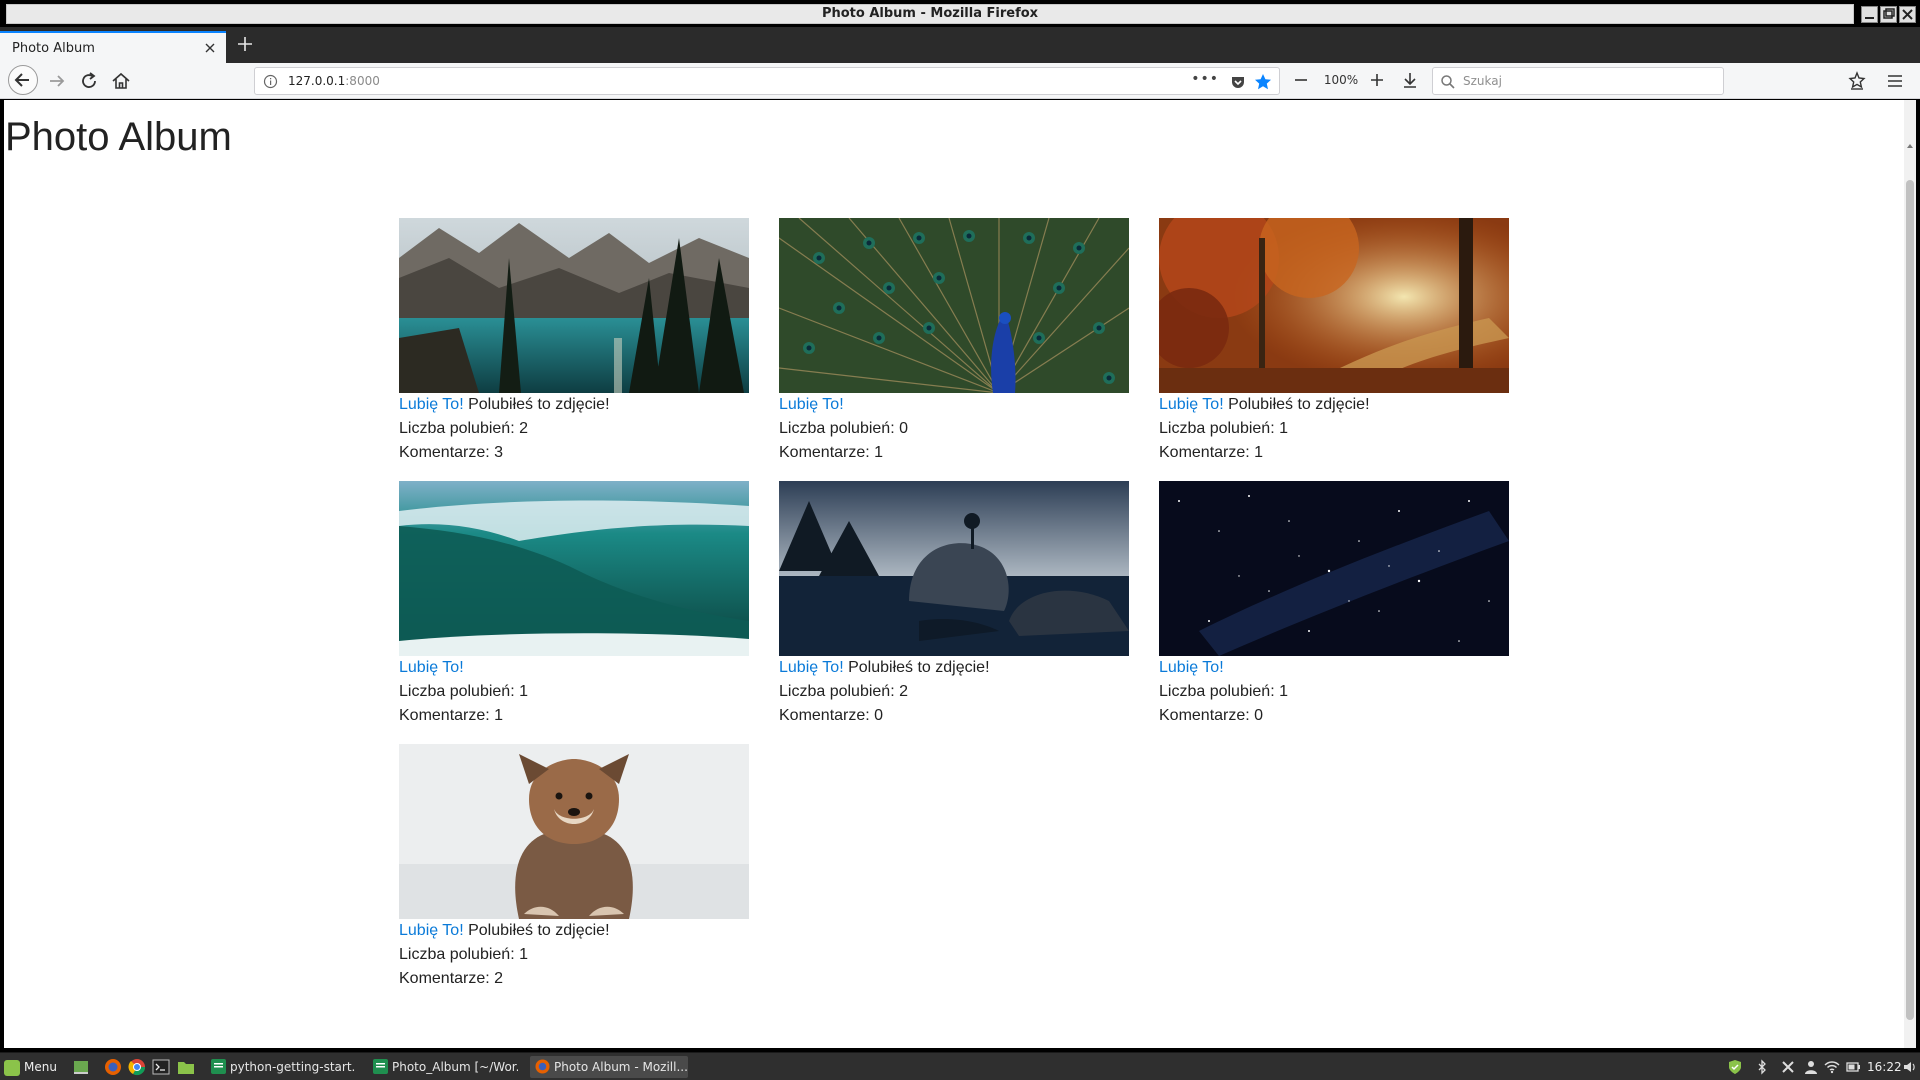 Image resolution: width=1920 pixels, height=1080 pixels. What do you see at coordinates (1888, 14) in the screenshot?
I see `maximize-button` at bounding box center [1888, 14].